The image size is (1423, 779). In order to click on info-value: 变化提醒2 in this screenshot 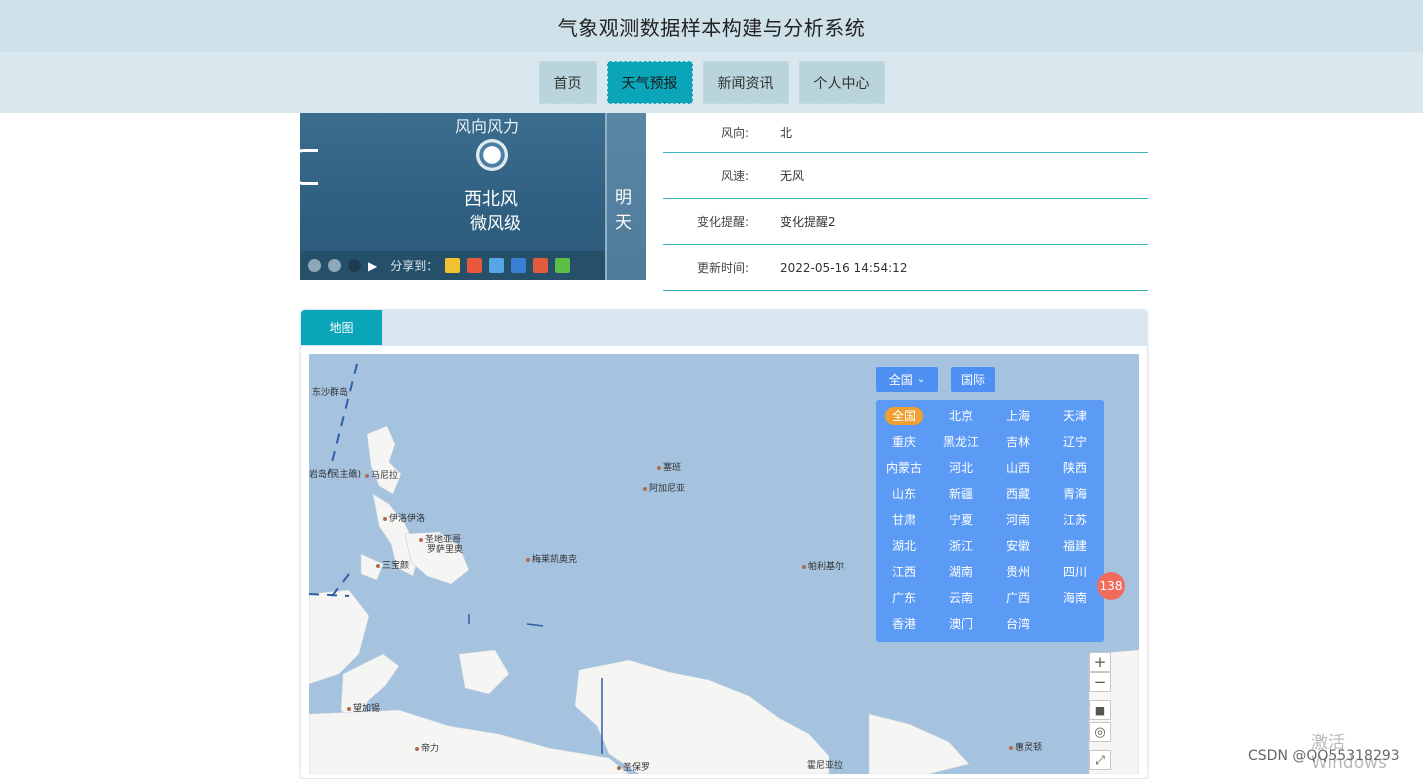, I will do `click(808, 222)`.